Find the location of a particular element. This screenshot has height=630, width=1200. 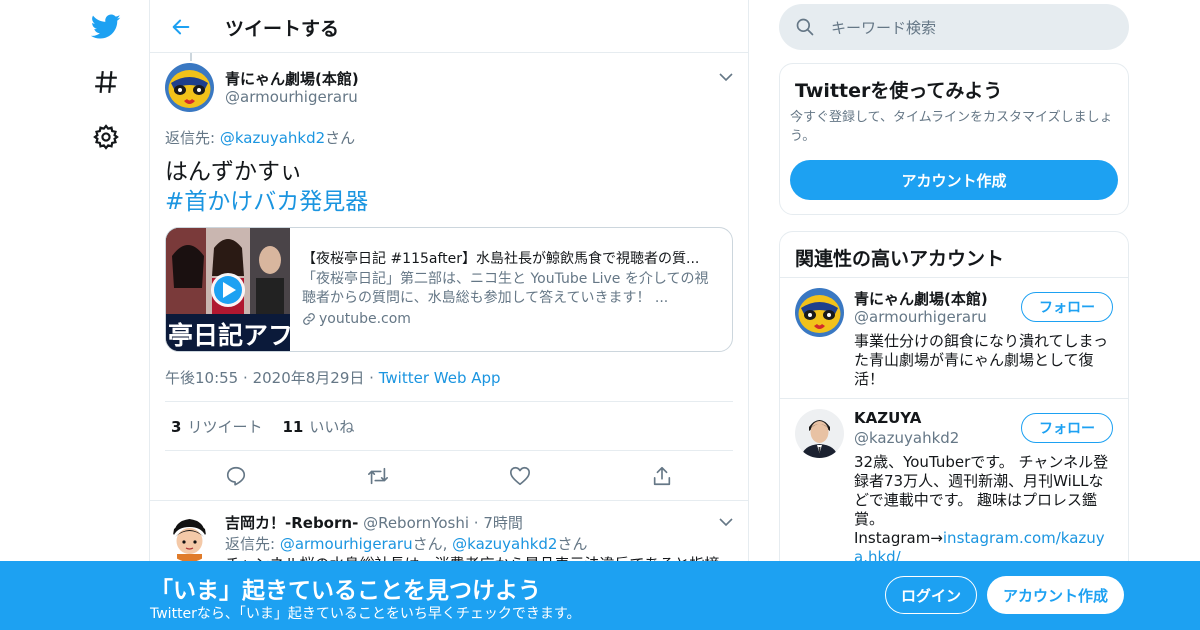

search-input: キーワード検索 is located at coordinates (883, 27).